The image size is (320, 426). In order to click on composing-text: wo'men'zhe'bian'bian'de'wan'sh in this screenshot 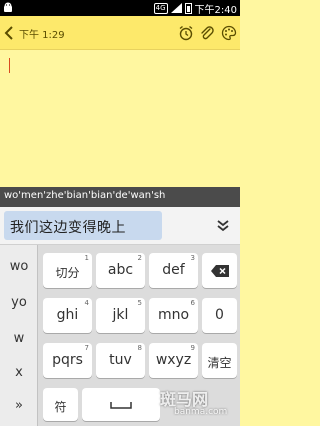, I will do `click(85, 195)`.